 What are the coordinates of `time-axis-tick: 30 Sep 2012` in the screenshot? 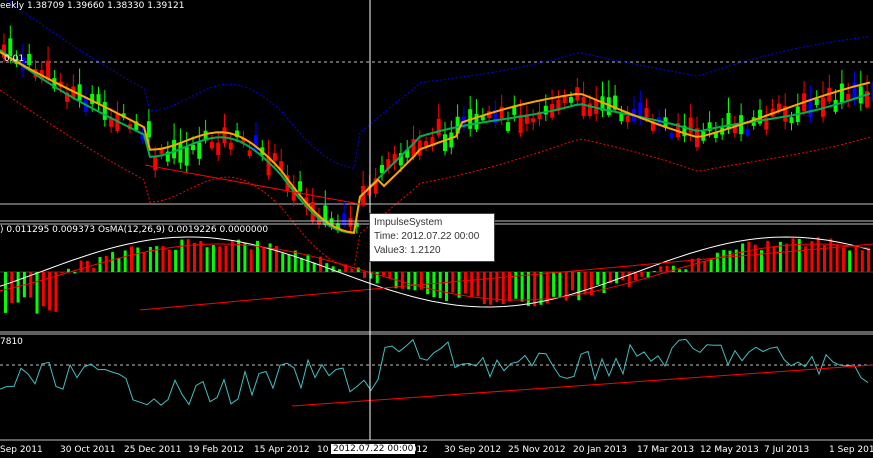 It's located at (473, 450).